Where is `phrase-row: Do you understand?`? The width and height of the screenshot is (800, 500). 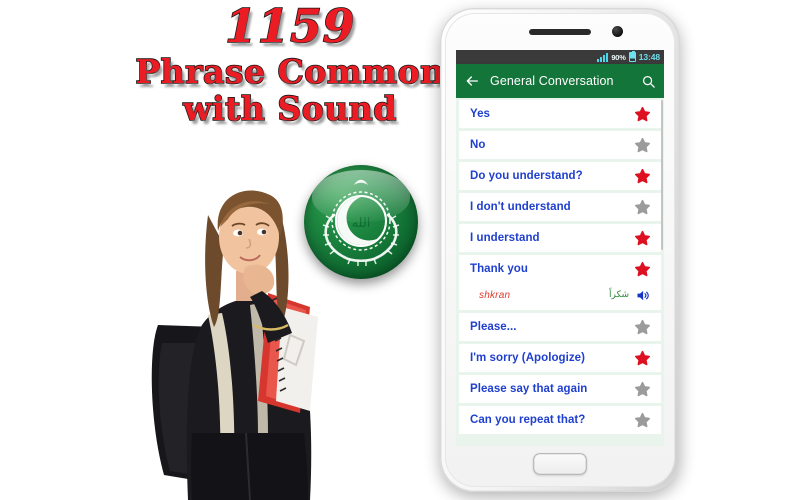
phrase-row: Do you understand? is located at coordinates (560, 176).